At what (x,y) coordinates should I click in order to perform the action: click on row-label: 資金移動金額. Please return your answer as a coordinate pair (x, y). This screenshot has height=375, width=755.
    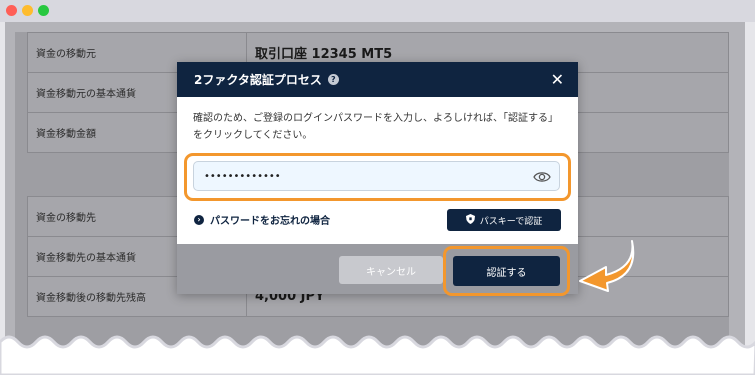
    Looking at the image, I should click on (66, 134).